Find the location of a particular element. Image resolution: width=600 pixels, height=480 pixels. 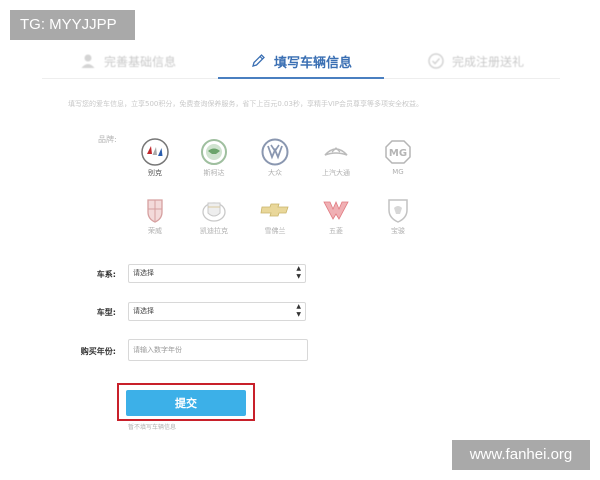

brand-mg: MG MG is located at coordinates (398, 156).